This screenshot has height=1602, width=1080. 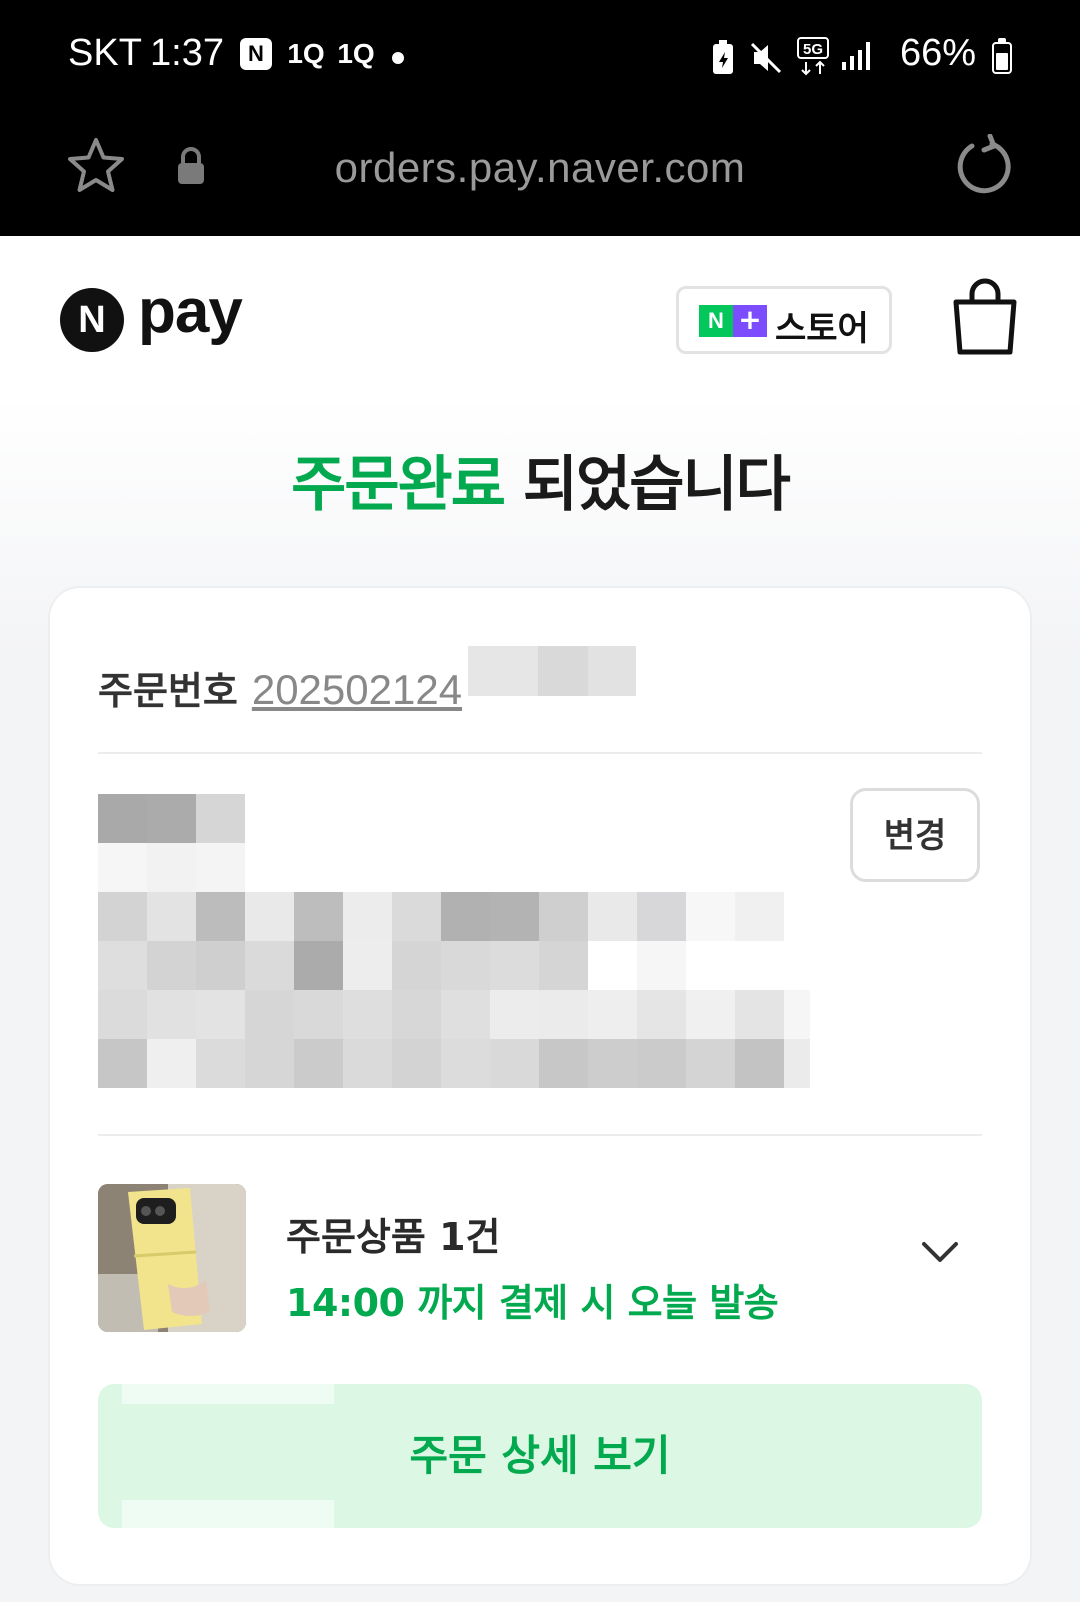 I want to click on chevron-down-icon, so click(x=940, y=1252).